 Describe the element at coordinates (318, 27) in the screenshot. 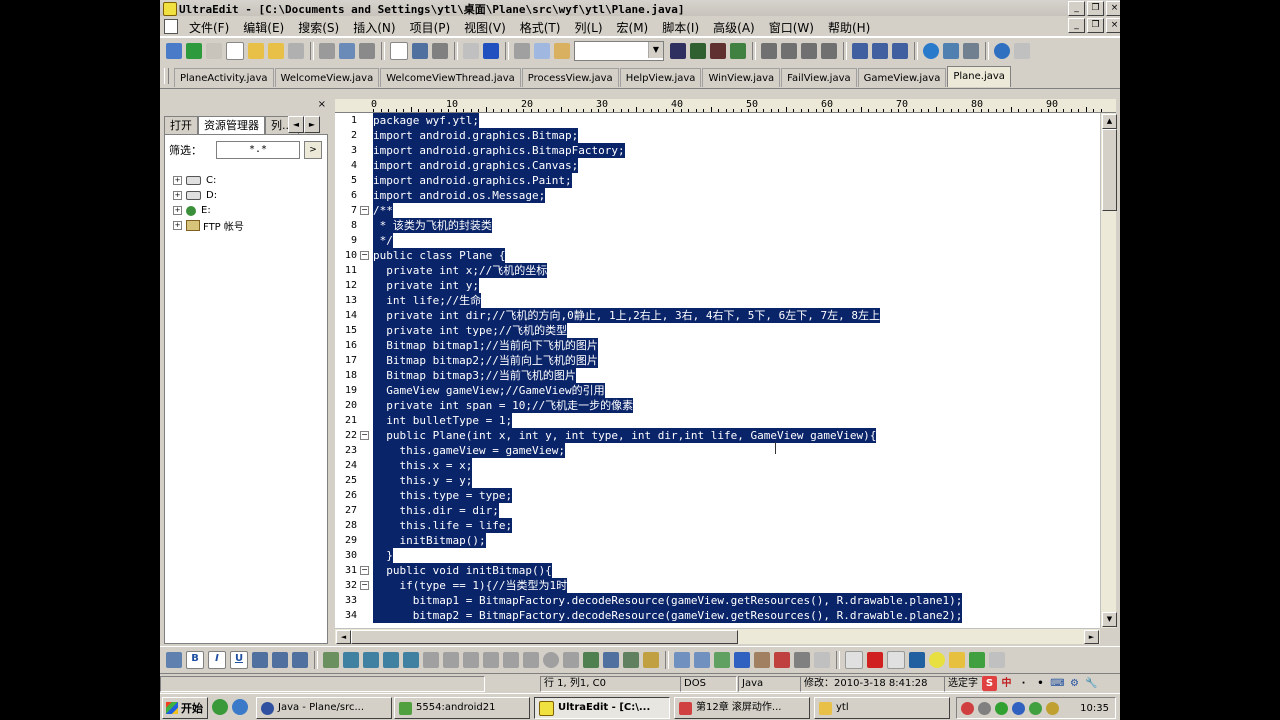

I see `menu-search: 搜索(S)` at that location.